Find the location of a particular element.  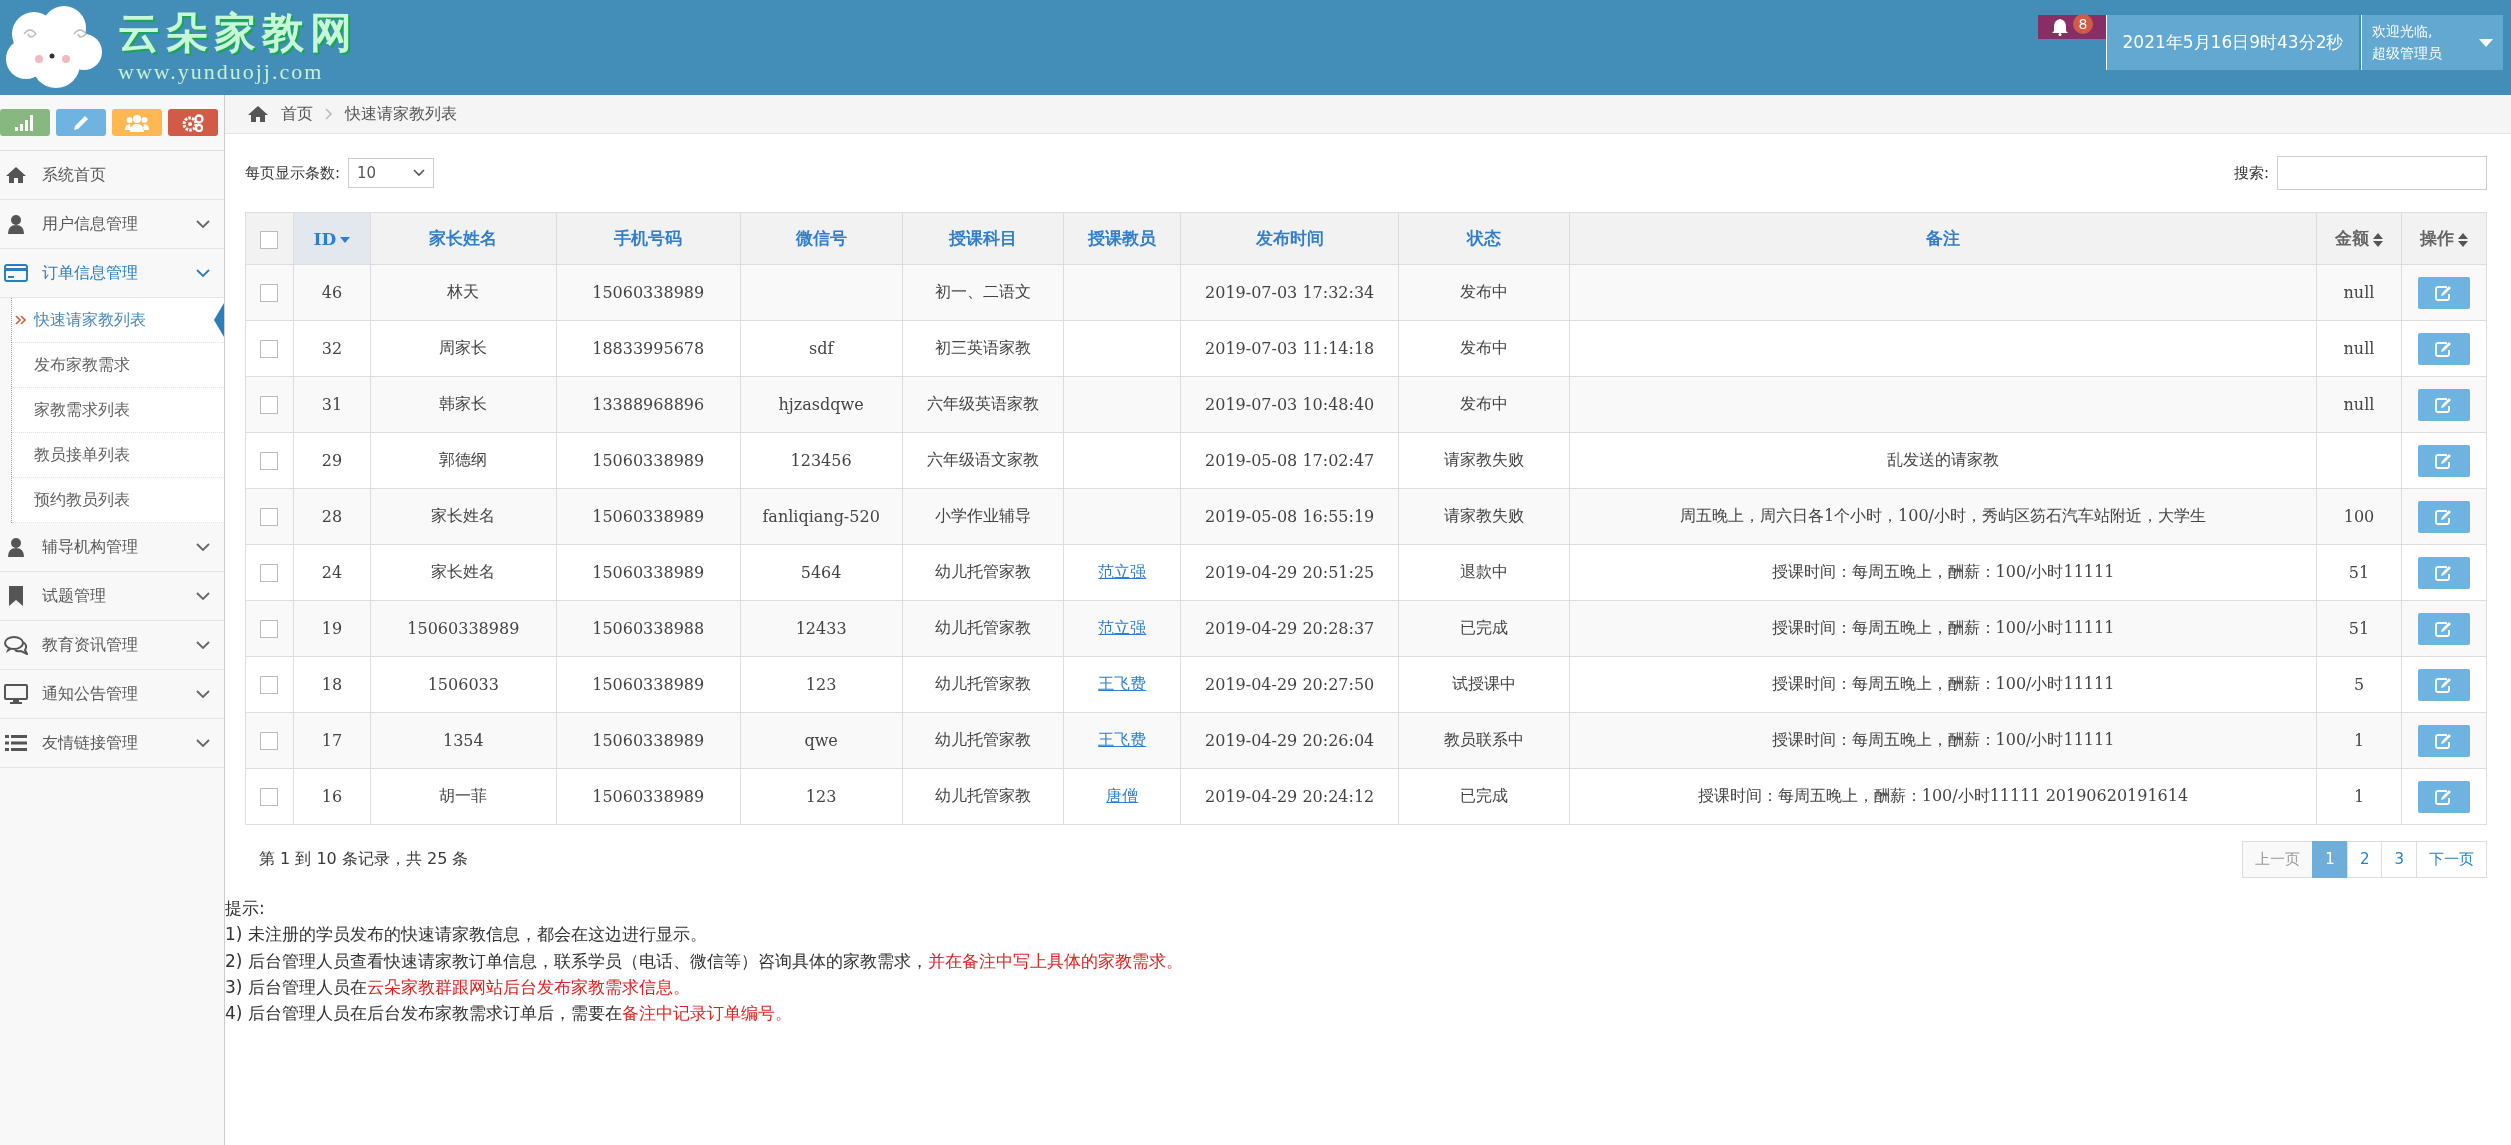

breadcrumb-item: 首页 is located at coordinates (297, 114).